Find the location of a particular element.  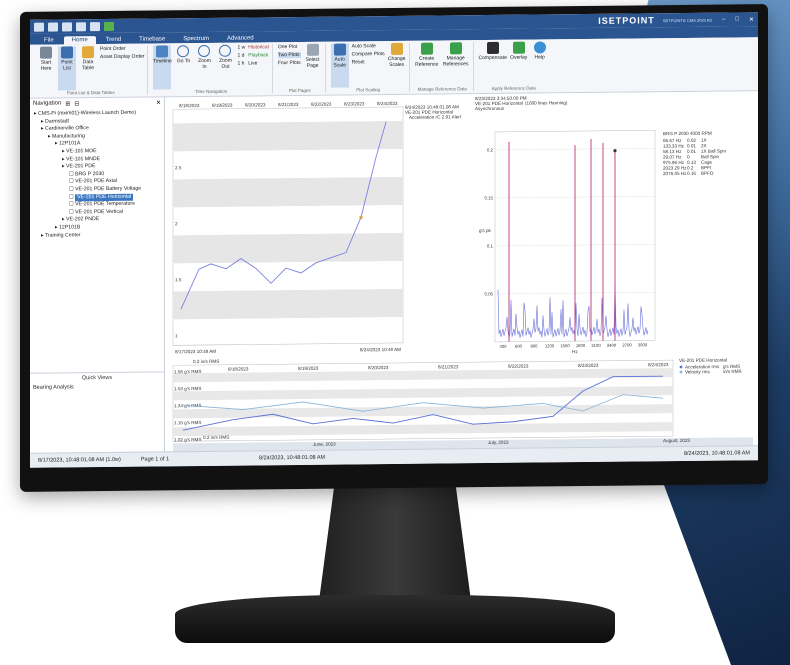

close-panel-icon: ✕ is located at coordinates (158, 102).